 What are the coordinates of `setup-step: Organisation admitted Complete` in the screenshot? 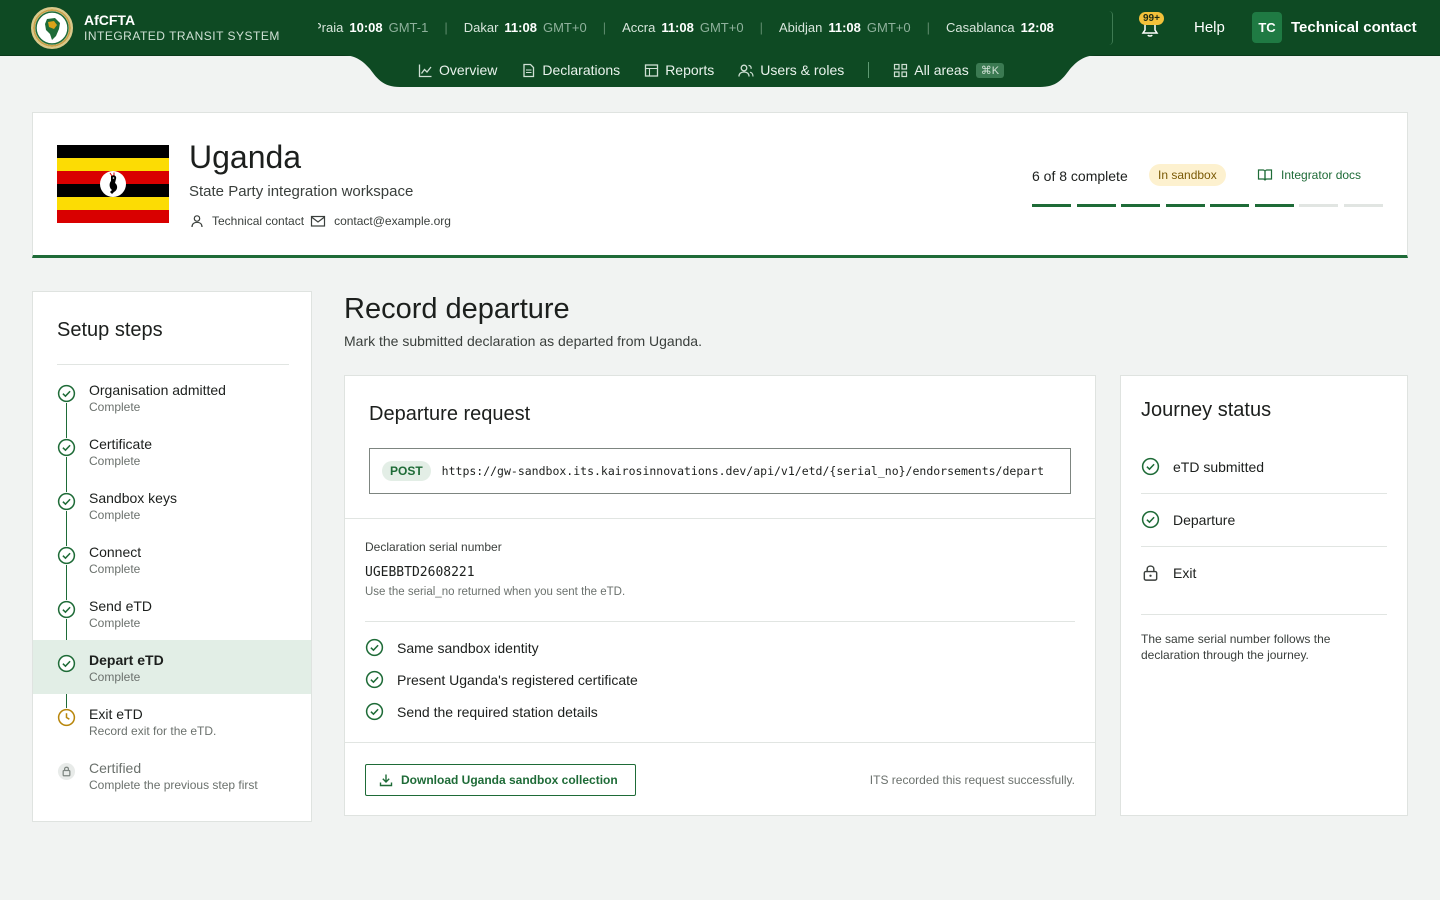 It's located at (172, 397).